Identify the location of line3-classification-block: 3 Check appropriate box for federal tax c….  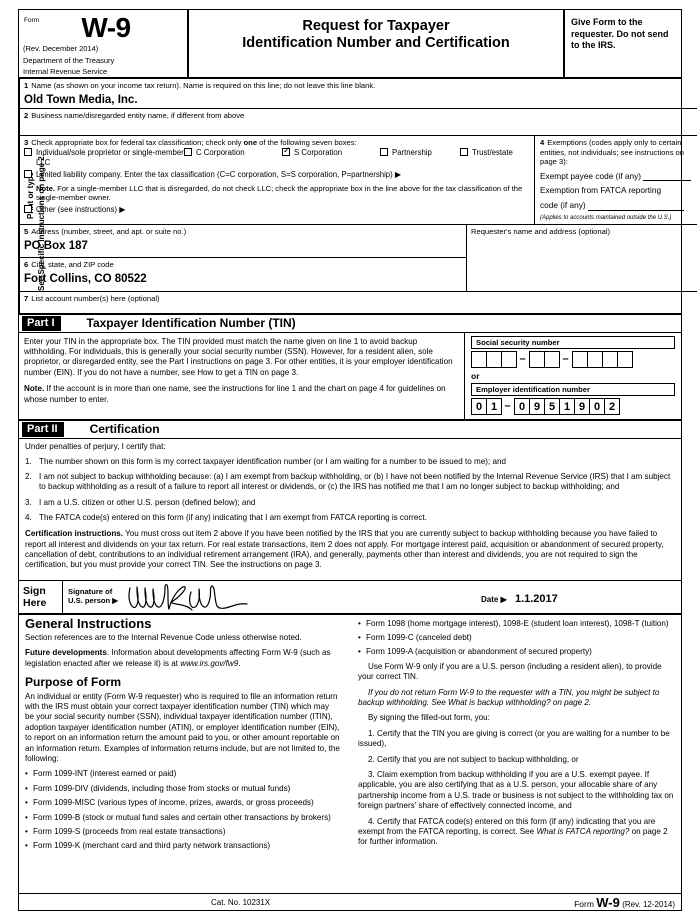
(277, 180).